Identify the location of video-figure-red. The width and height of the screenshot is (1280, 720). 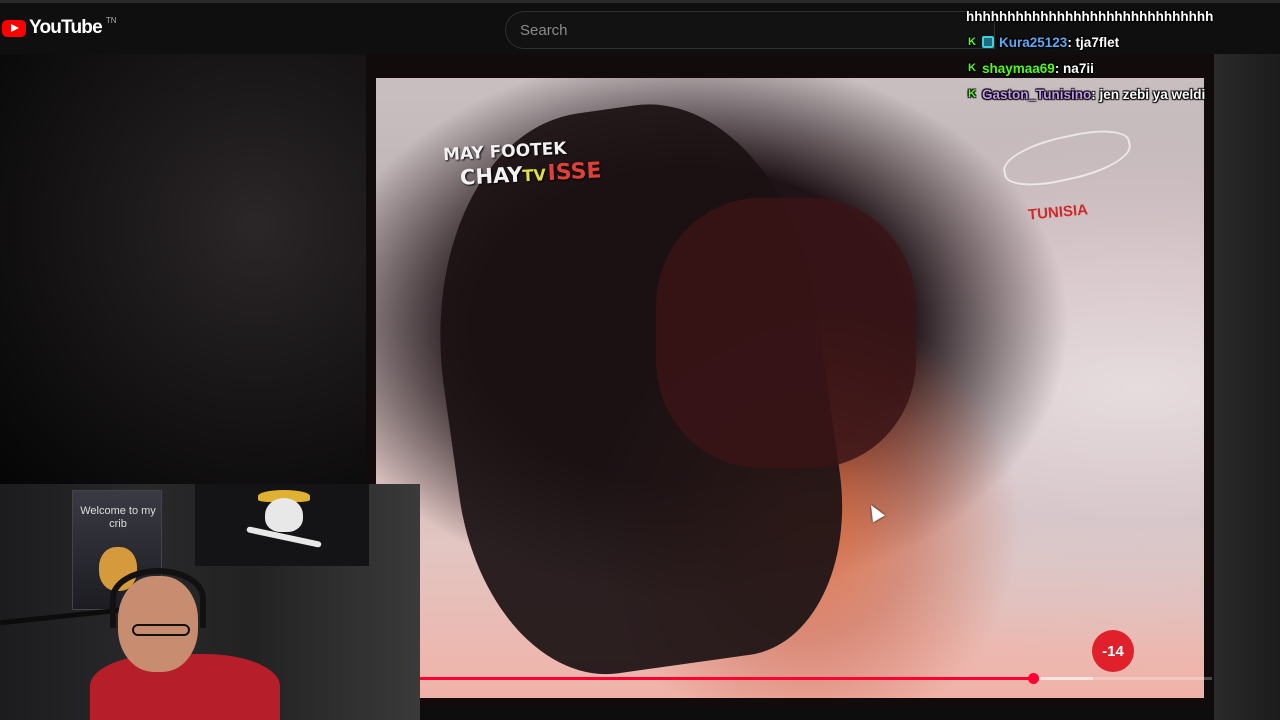
(786, 333).